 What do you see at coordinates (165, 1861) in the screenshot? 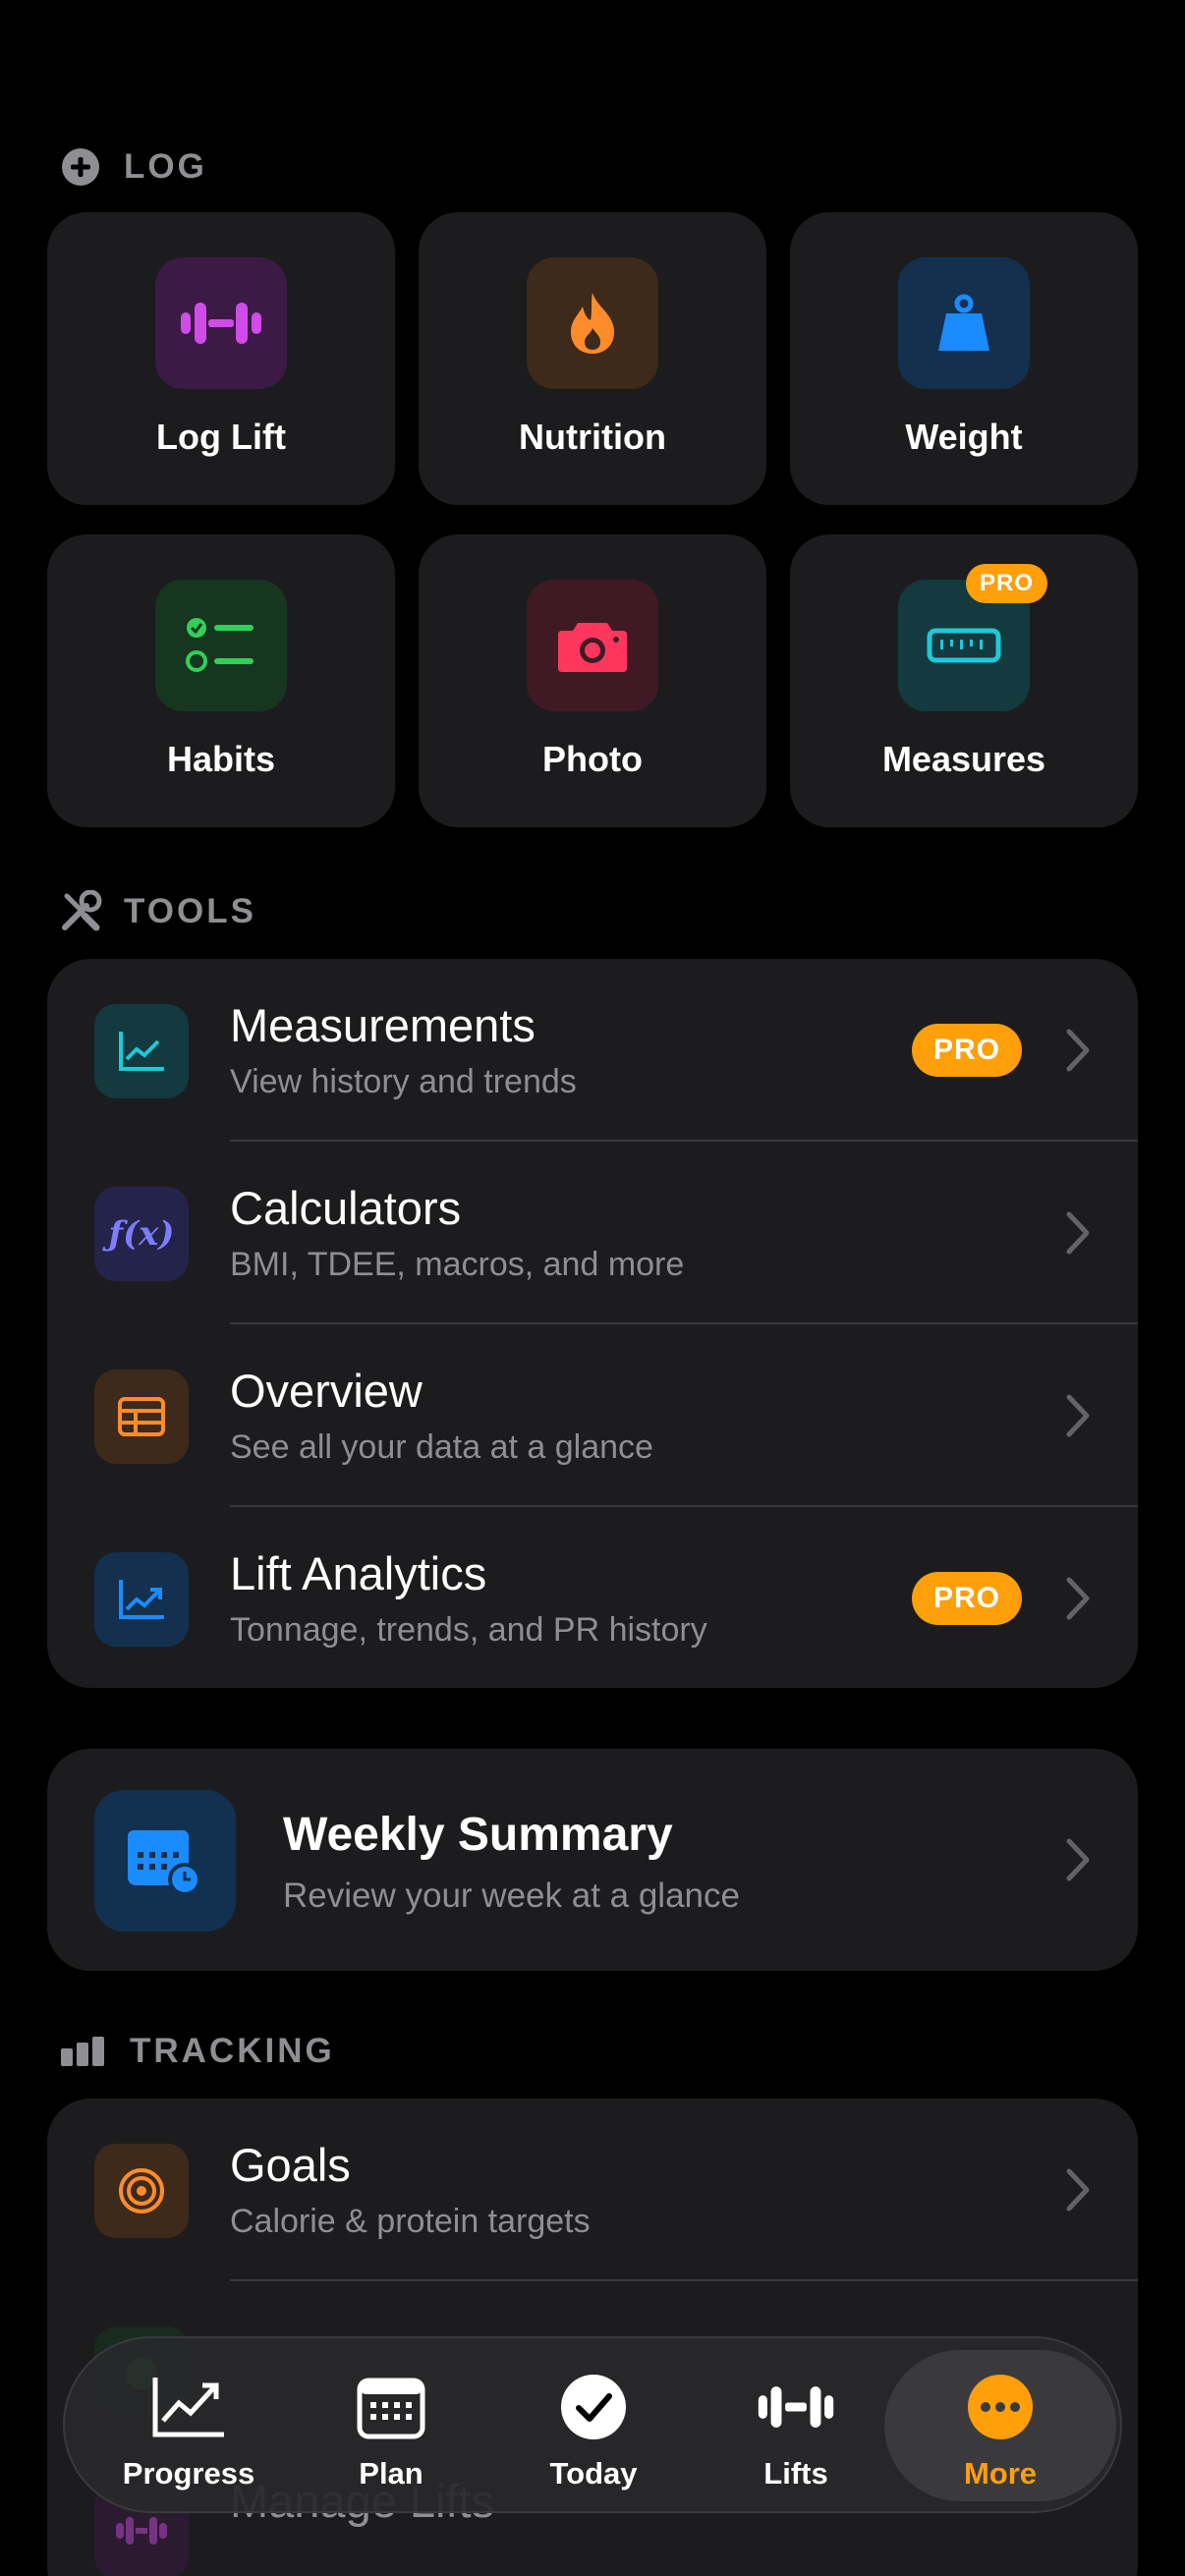
I see `calendar-clock-icon` at bounding box center [165, 1861].